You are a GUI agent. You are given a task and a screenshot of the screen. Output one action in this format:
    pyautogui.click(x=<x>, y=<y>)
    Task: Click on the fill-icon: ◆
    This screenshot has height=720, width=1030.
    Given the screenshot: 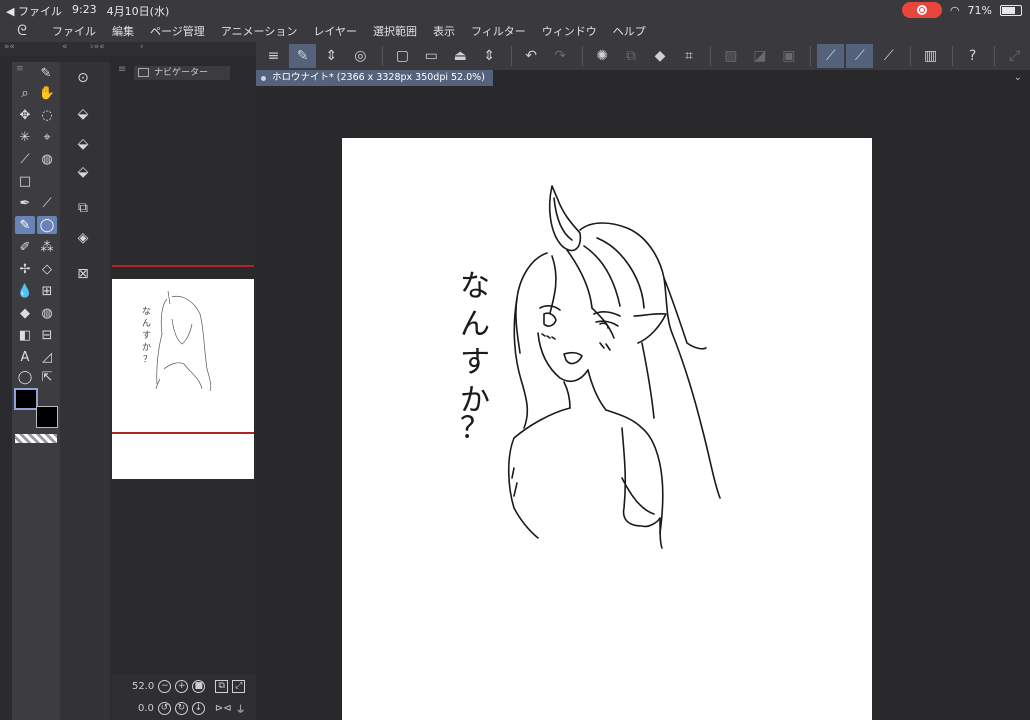 What is the action you would take?
    pyautogui.click(x=660, y=56)
    